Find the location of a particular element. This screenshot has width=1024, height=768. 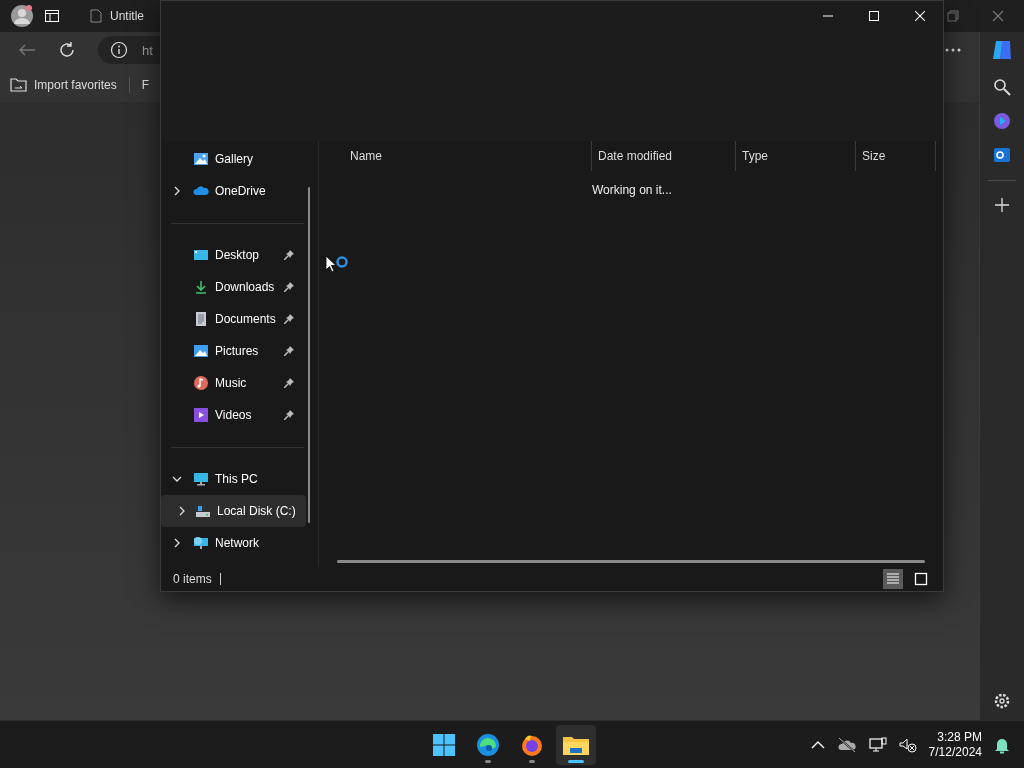

drive-icon is located at coordinates (203, 511).